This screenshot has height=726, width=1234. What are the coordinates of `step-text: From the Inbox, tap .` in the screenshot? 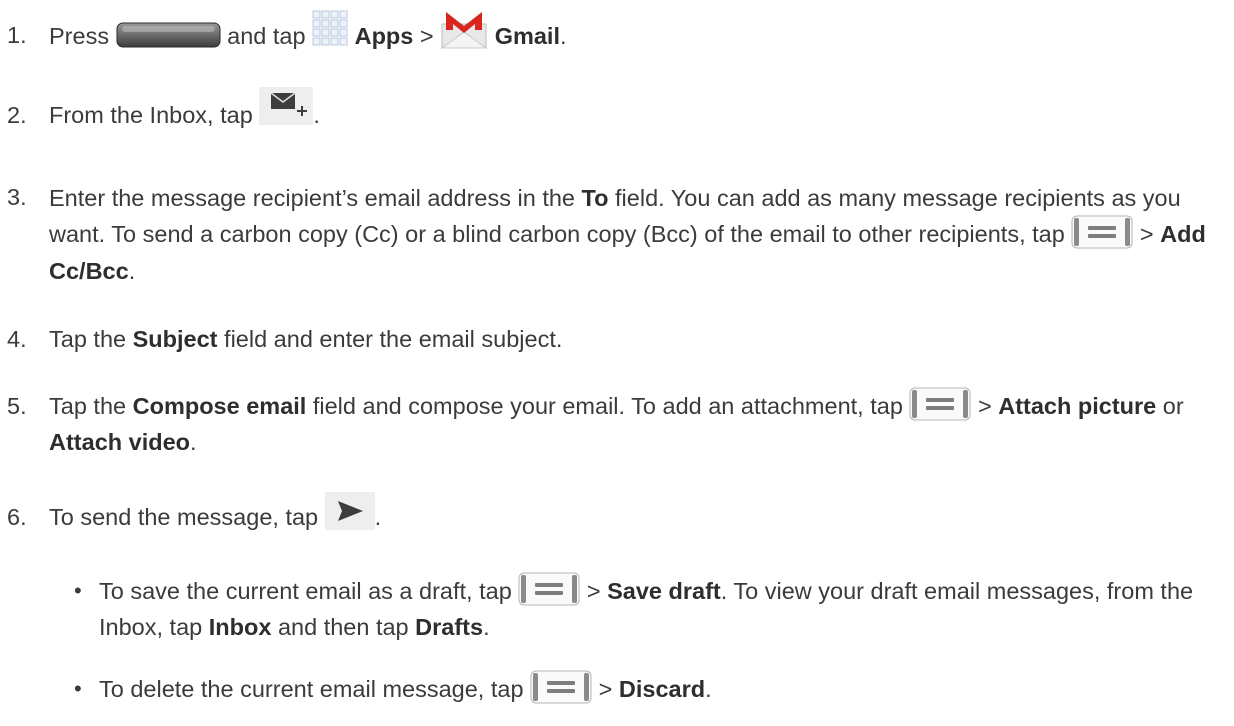 It's located at (636, 111).